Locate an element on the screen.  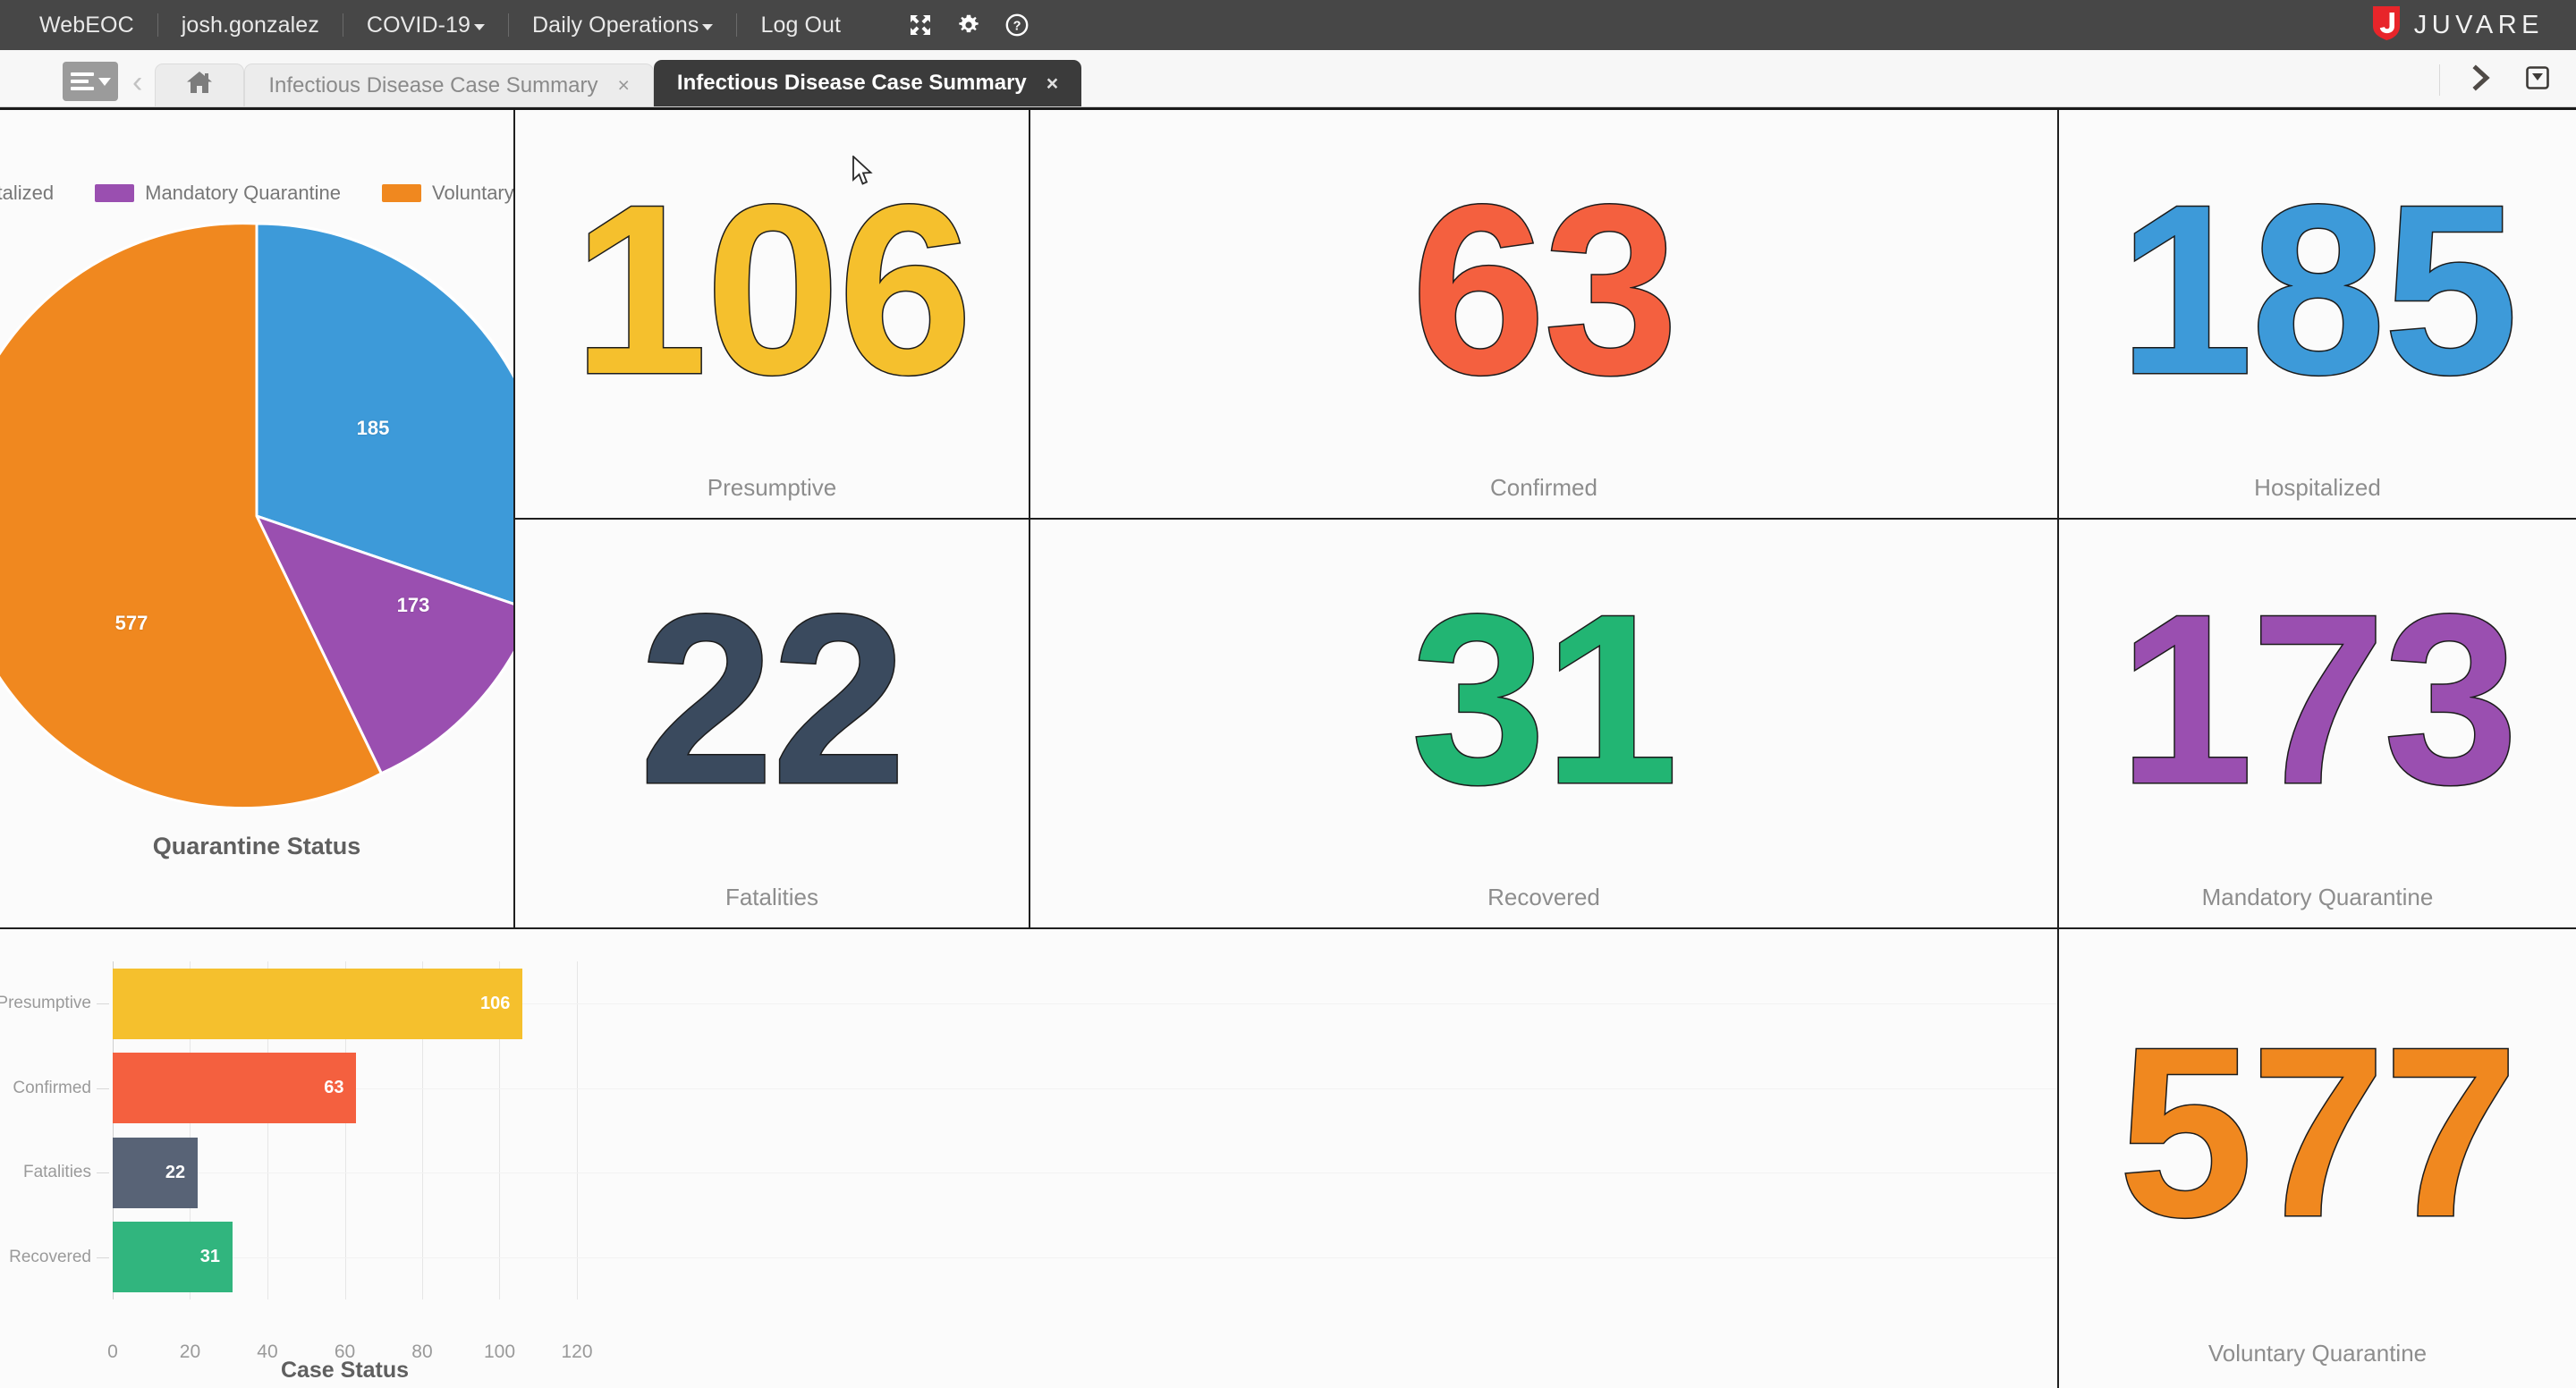
nav-item-label: Log Out is located at coordinates (801, 25).